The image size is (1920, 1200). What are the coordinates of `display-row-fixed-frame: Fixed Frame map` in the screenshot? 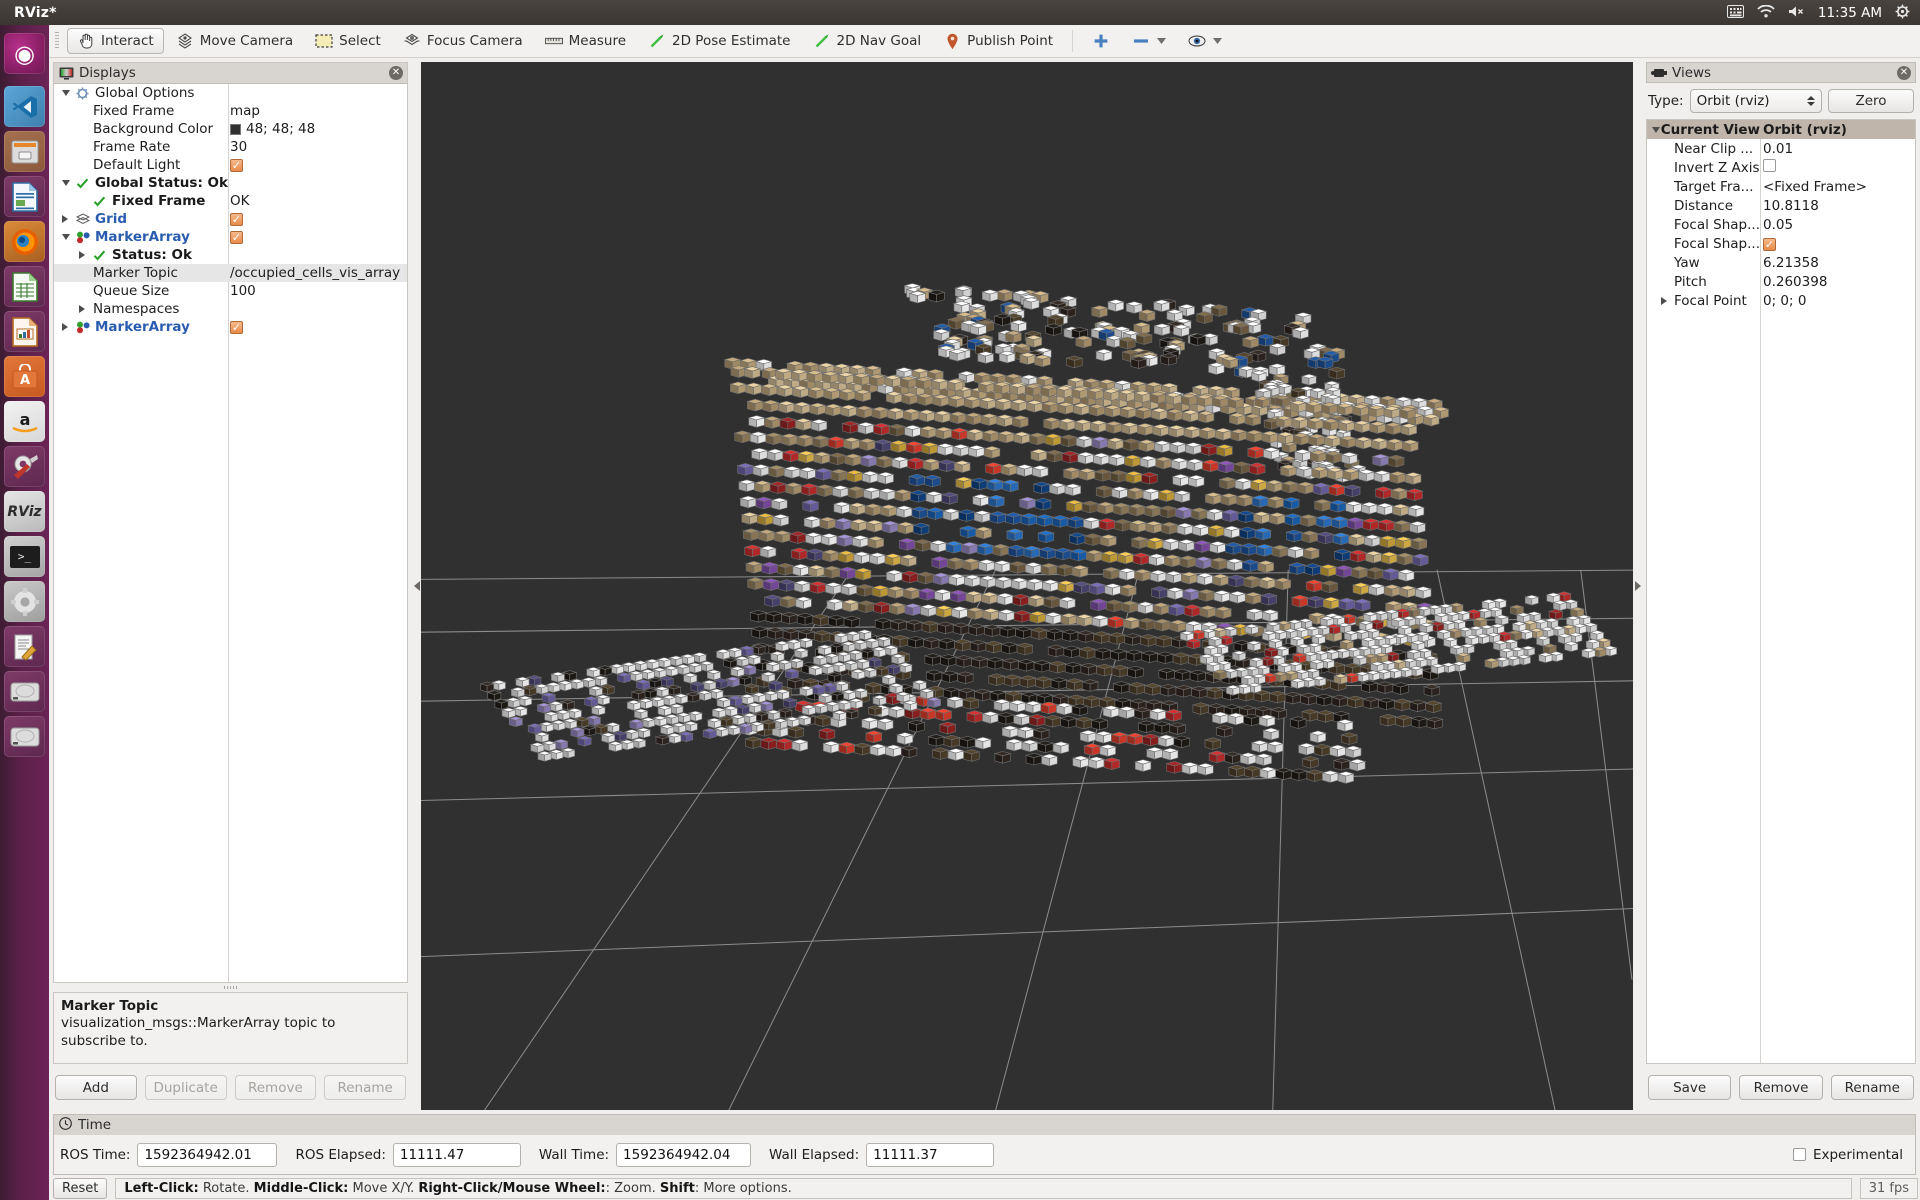 It's located at (230, 111).